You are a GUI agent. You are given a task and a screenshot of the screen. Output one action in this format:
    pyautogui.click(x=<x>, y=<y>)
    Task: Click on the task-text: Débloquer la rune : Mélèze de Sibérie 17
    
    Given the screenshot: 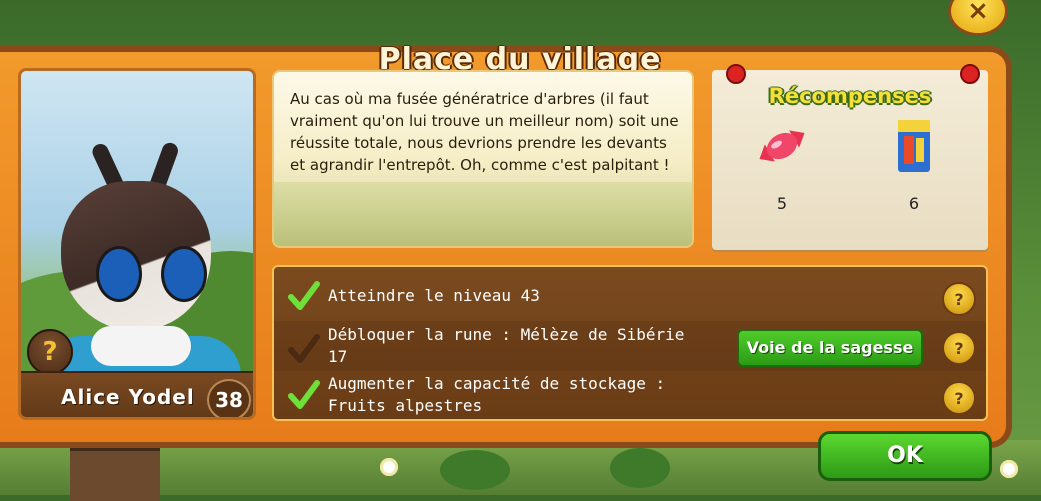 What is the action you would take?
    pyautogui.click(x=506, y=345)
    